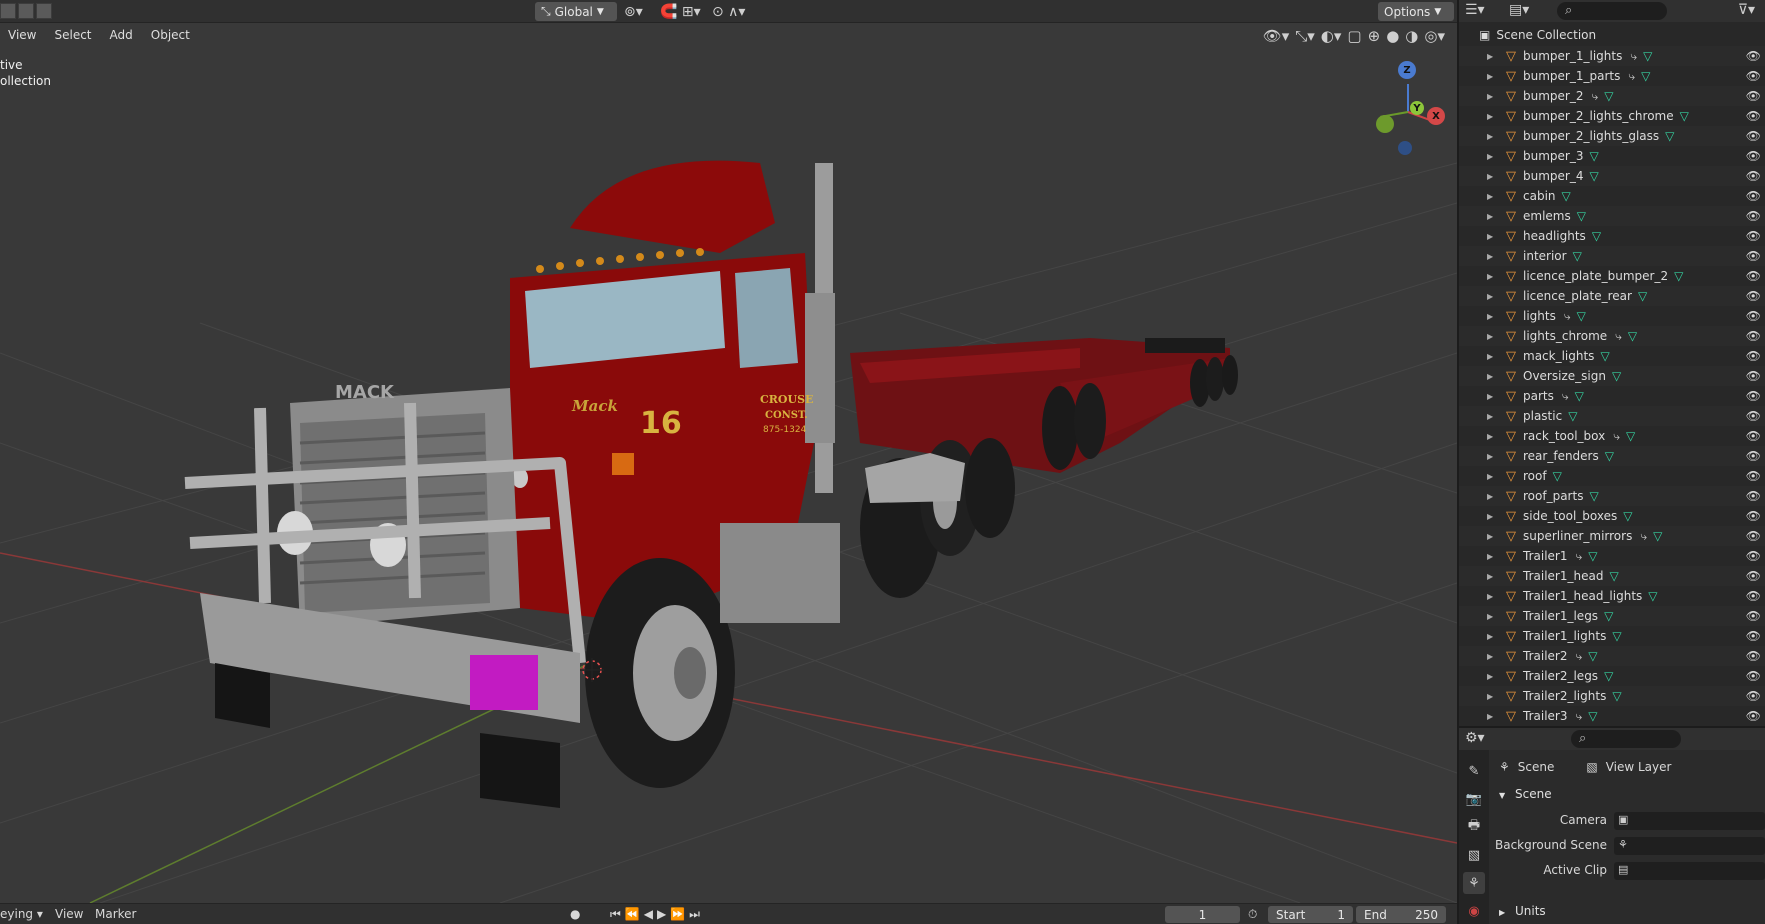 The image size is (1765, 924). What do you see at coordinates (1474, 883) in the screenshot?
I see `scene-tab-icon: ⚘` at bounding box center [1474, 883].